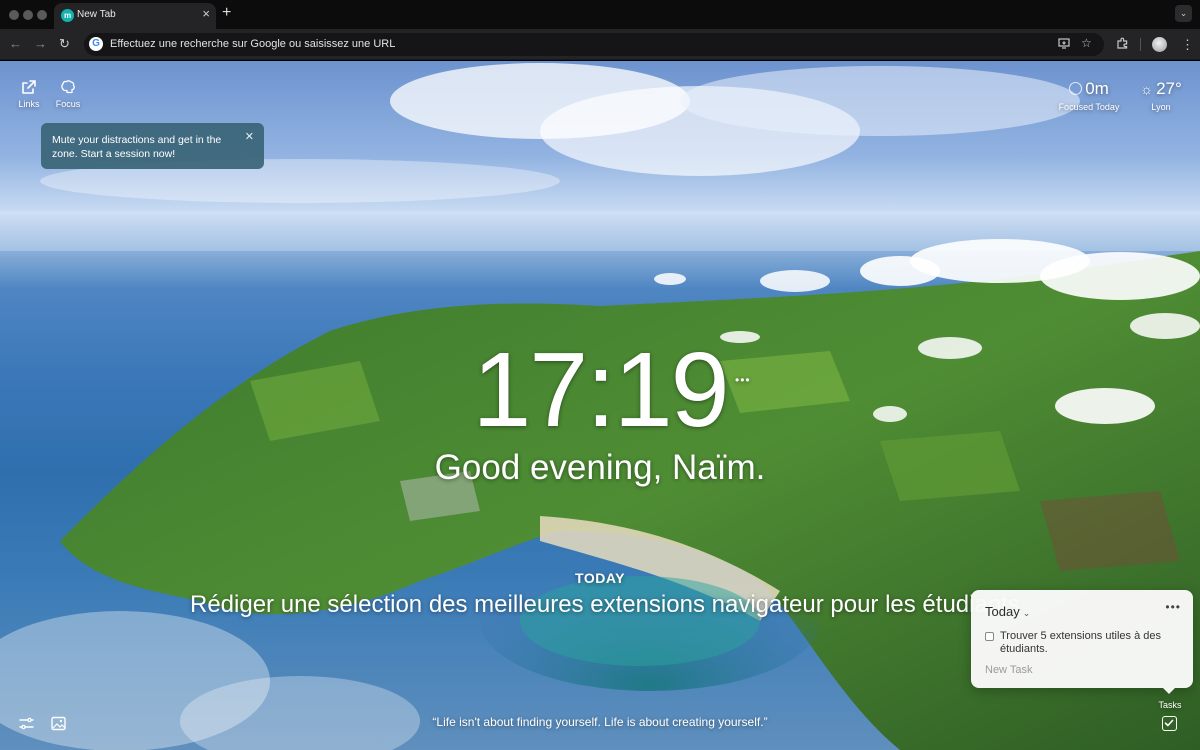  I want to click on tasks-panel-pointer, so click(1169, 691).